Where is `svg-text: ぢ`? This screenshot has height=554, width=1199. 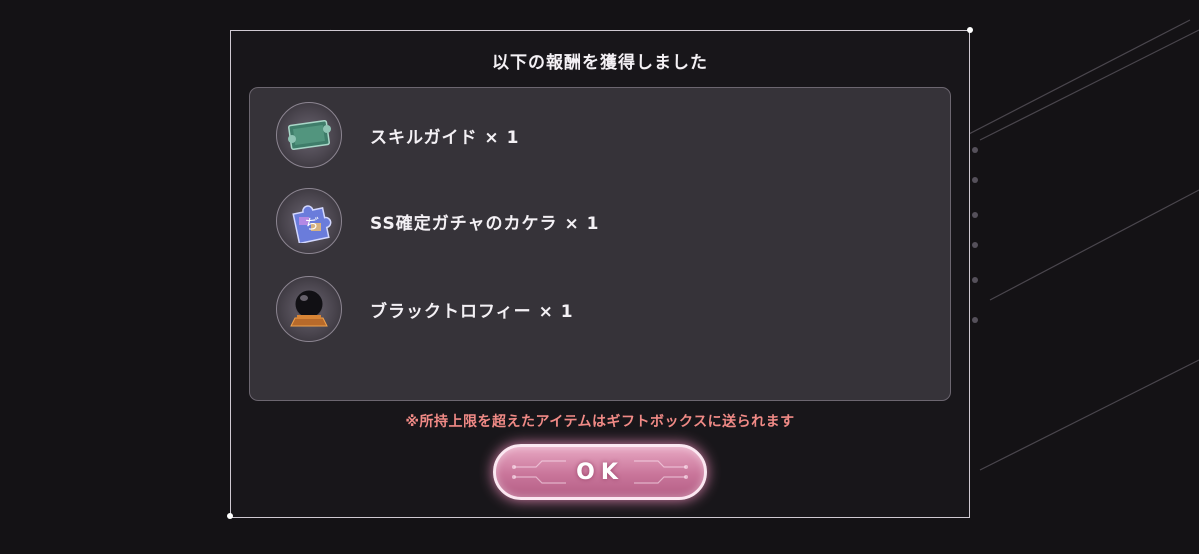
svg-text: ぢ is located at coordinates (312, 224).